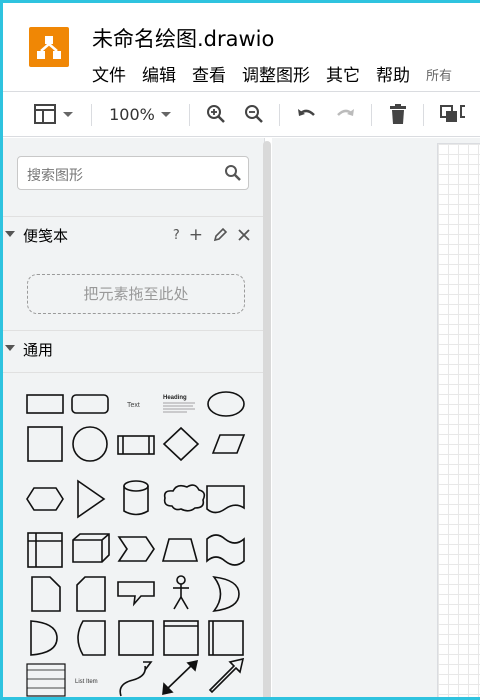 The height and width of the screenshot is (700, 480). Describe the element at coordinates (38, 350) in the screenshot. I see `general-title: 通用` at that location.